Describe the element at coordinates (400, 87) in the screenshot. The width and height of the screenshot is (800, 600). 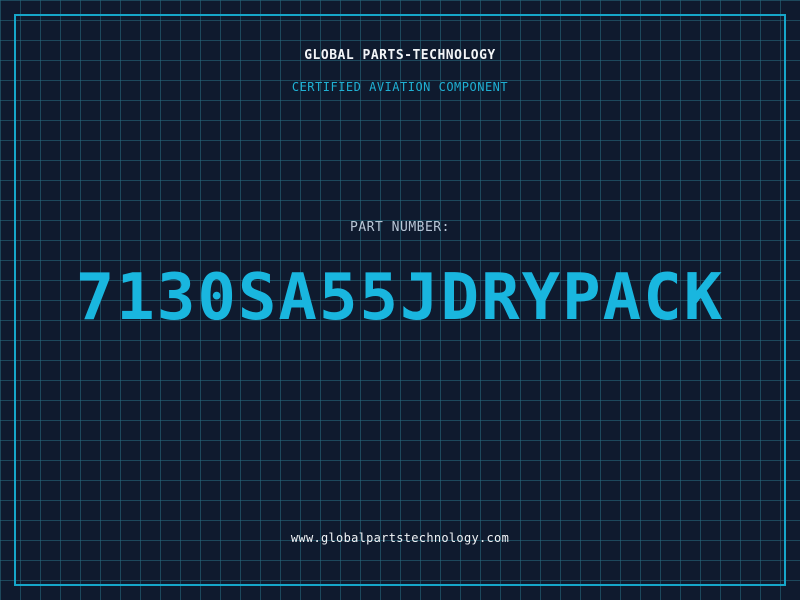
I see `certification-tagline: CERTIFIED AVIATION COMPONENT` at that location.